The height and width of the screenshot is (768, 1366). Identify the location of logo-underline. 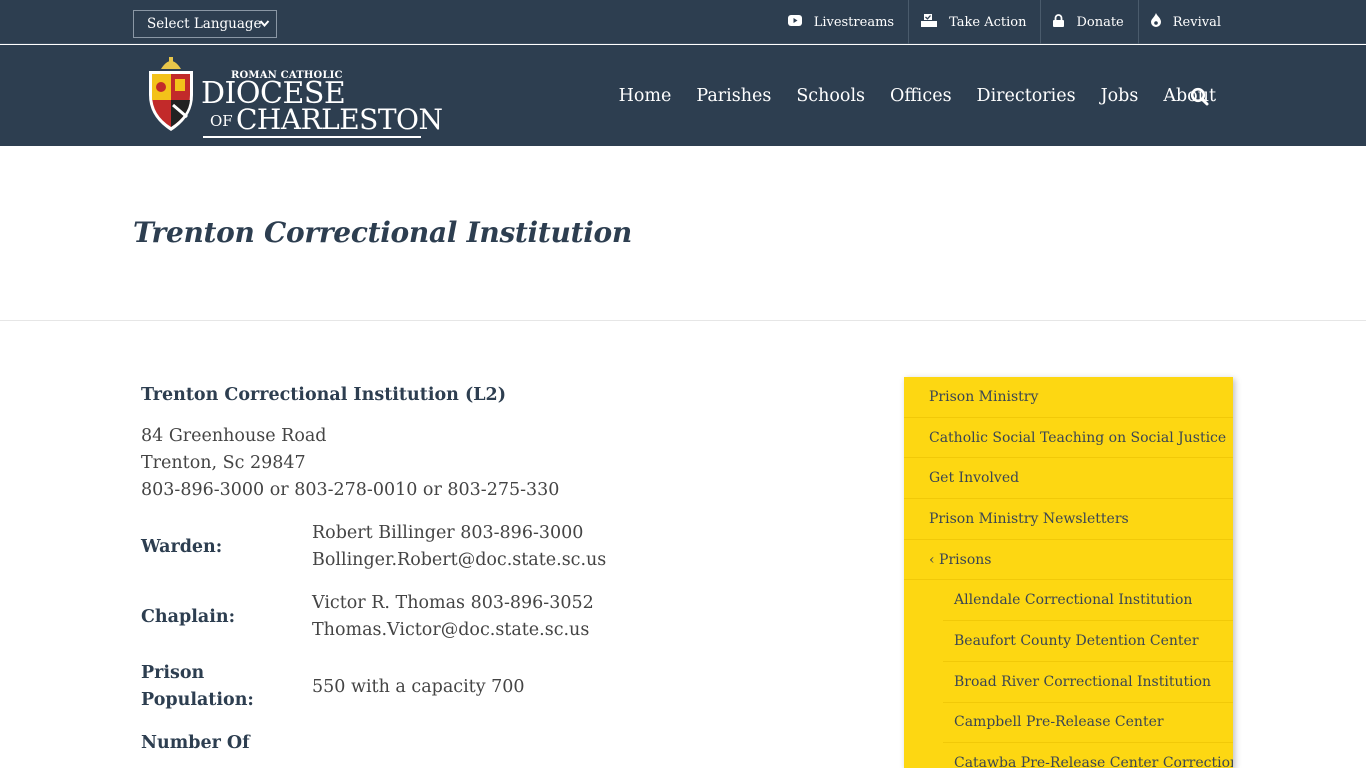
(312, 137).